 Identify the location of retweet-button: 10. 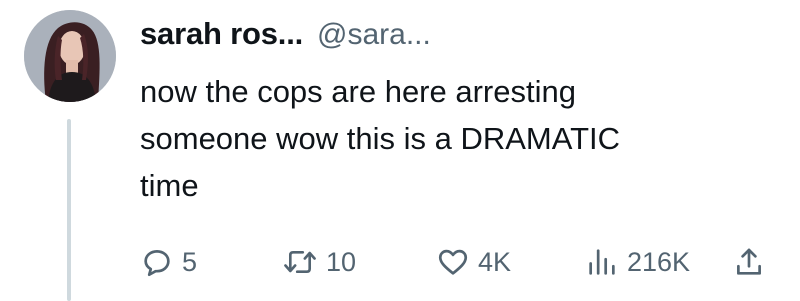
(319, 262).